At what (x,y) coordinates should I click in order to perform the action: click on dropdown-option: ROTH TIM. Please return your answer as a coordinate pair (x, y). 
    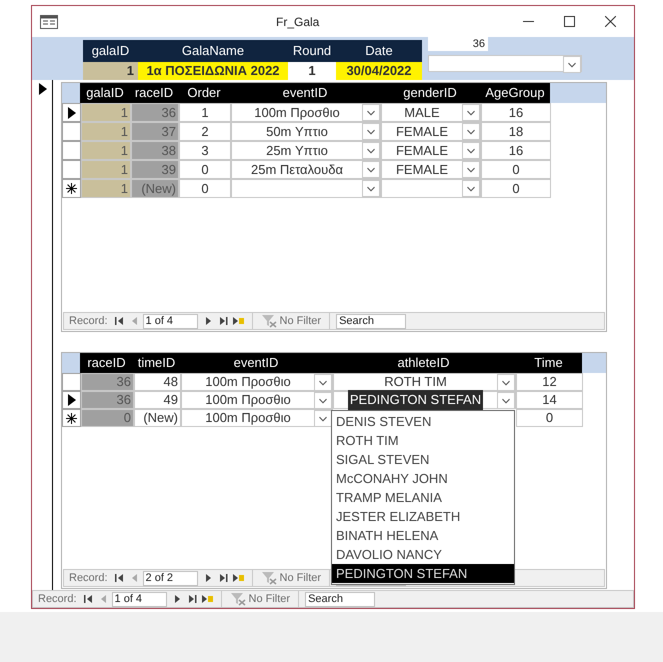
    Looking at the image, I should click on (423, 440).